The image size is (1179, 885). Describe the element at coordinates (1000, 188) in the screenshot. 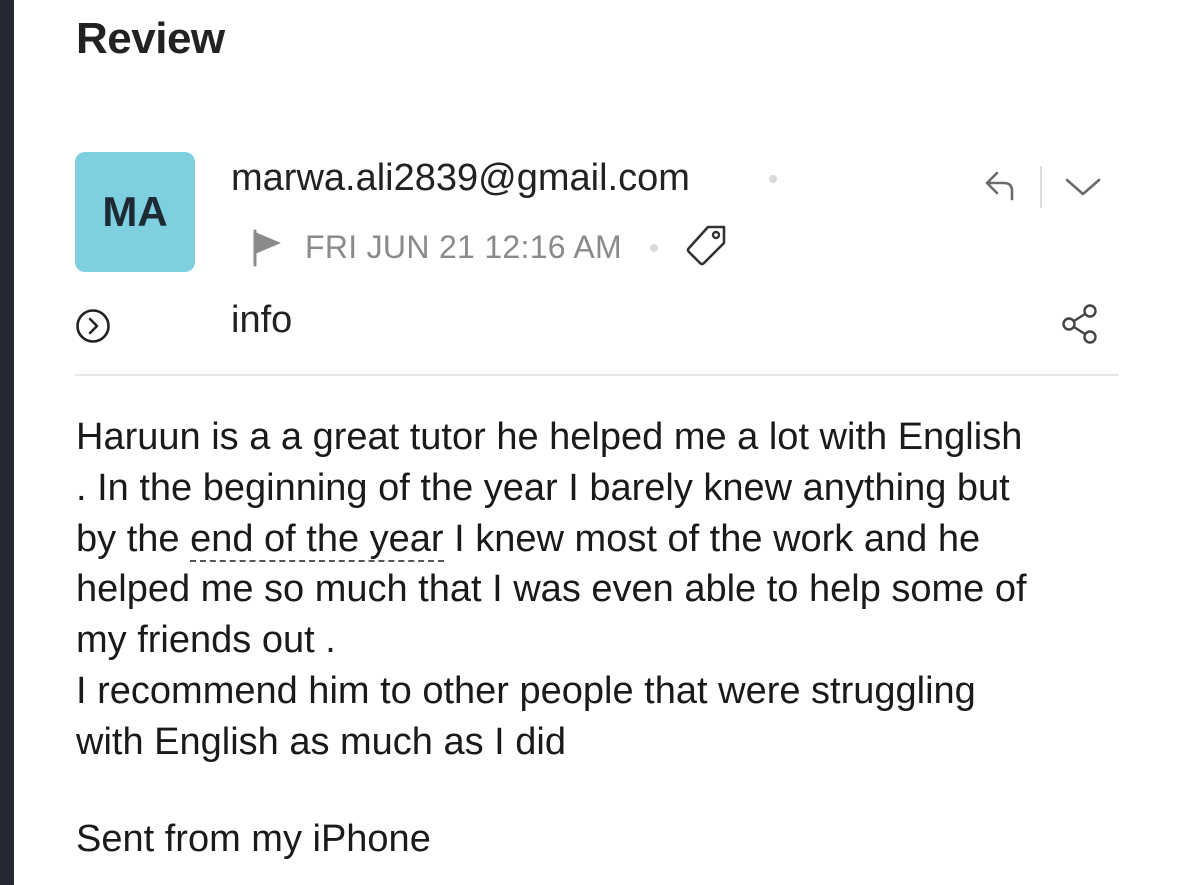

I see `reply-icon` at that location.